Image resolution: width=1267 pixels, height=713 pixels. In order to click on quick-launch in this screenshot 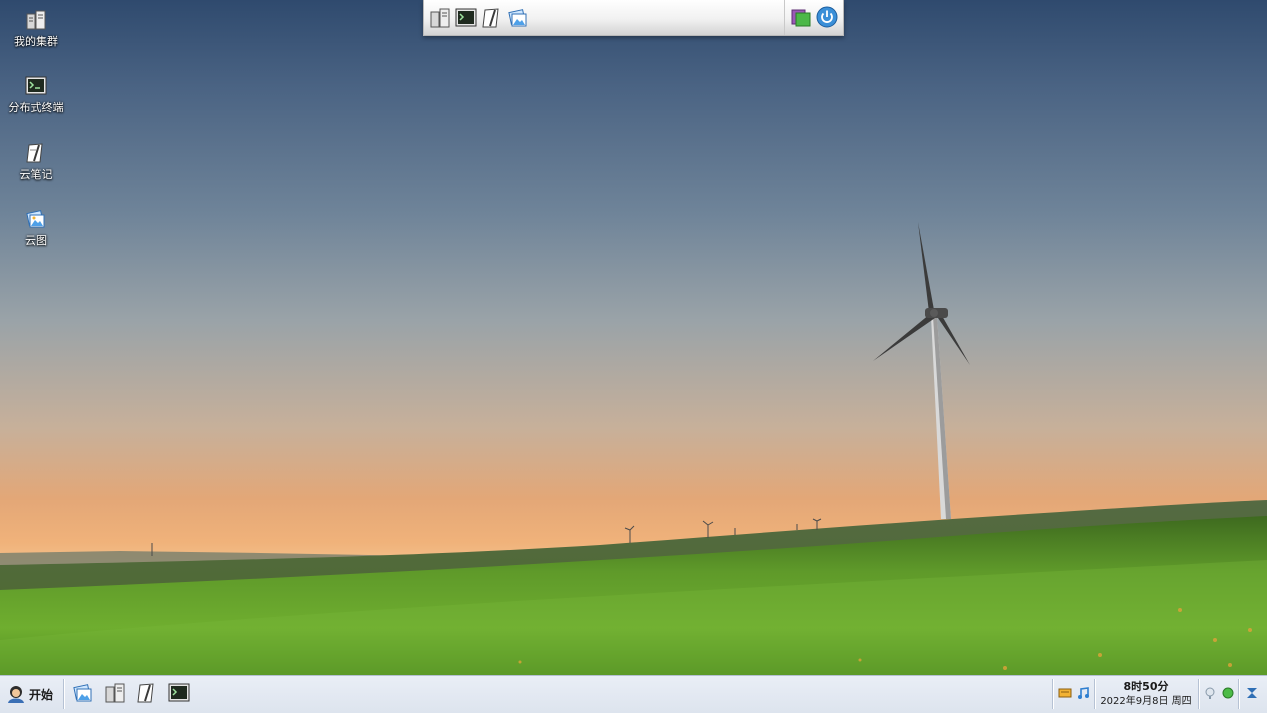, I will do `click(131, 693)`.